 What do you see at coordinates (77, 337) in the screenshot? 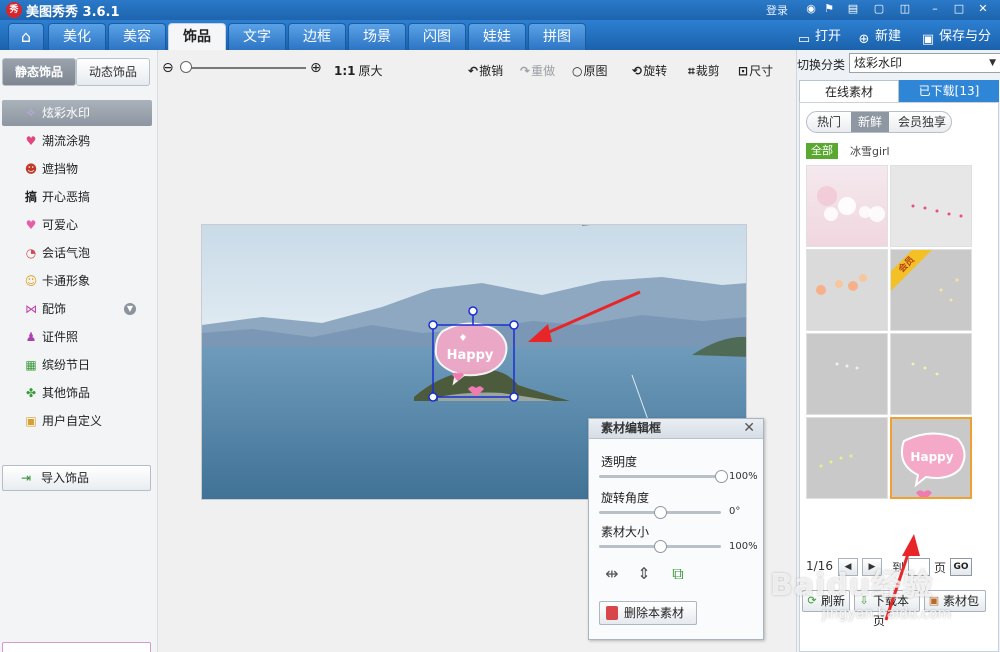
I see `sidebar-item-id-photo: ♟ 证件照` at bounding box center [77, 337].